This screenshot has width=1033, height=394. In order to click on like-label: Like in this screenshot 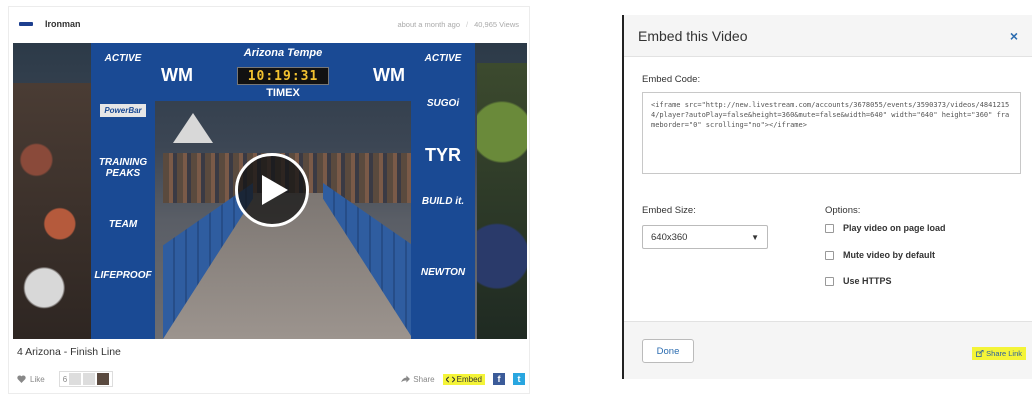, I will do `click(37, 379)`.